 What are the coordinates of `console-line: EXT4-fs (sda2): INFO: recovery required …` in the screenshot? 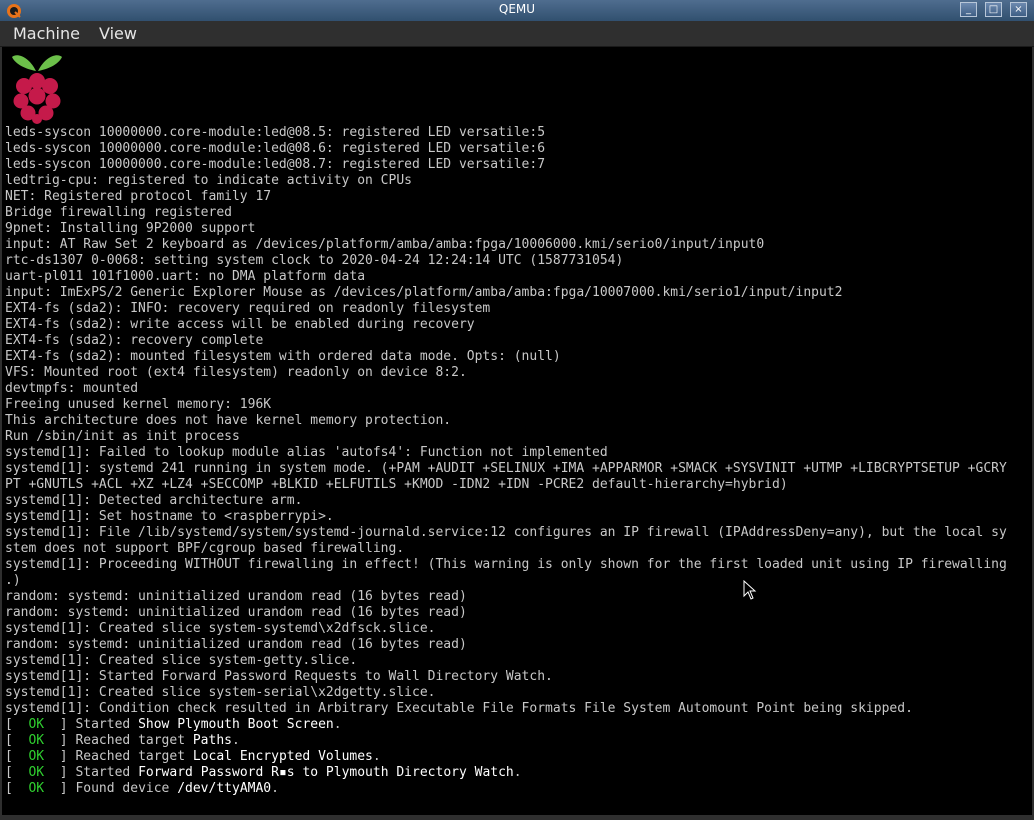 It's located at (248, 308).